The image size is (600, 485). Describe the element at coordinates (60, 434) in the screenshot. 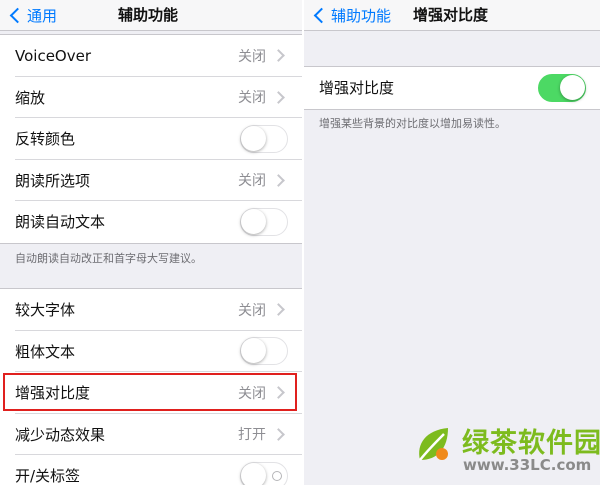

I see `row-label: 减少动态效果` at that location.